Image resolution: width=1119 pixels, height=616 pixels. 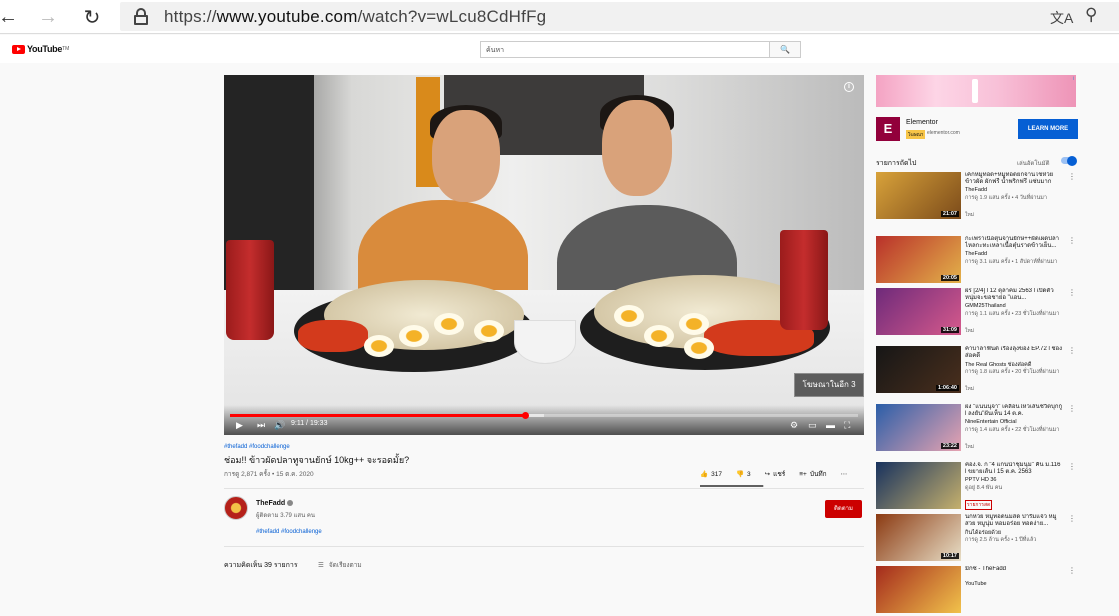 I want to click on ad-banner-image: i, so click(x=976, y=91).